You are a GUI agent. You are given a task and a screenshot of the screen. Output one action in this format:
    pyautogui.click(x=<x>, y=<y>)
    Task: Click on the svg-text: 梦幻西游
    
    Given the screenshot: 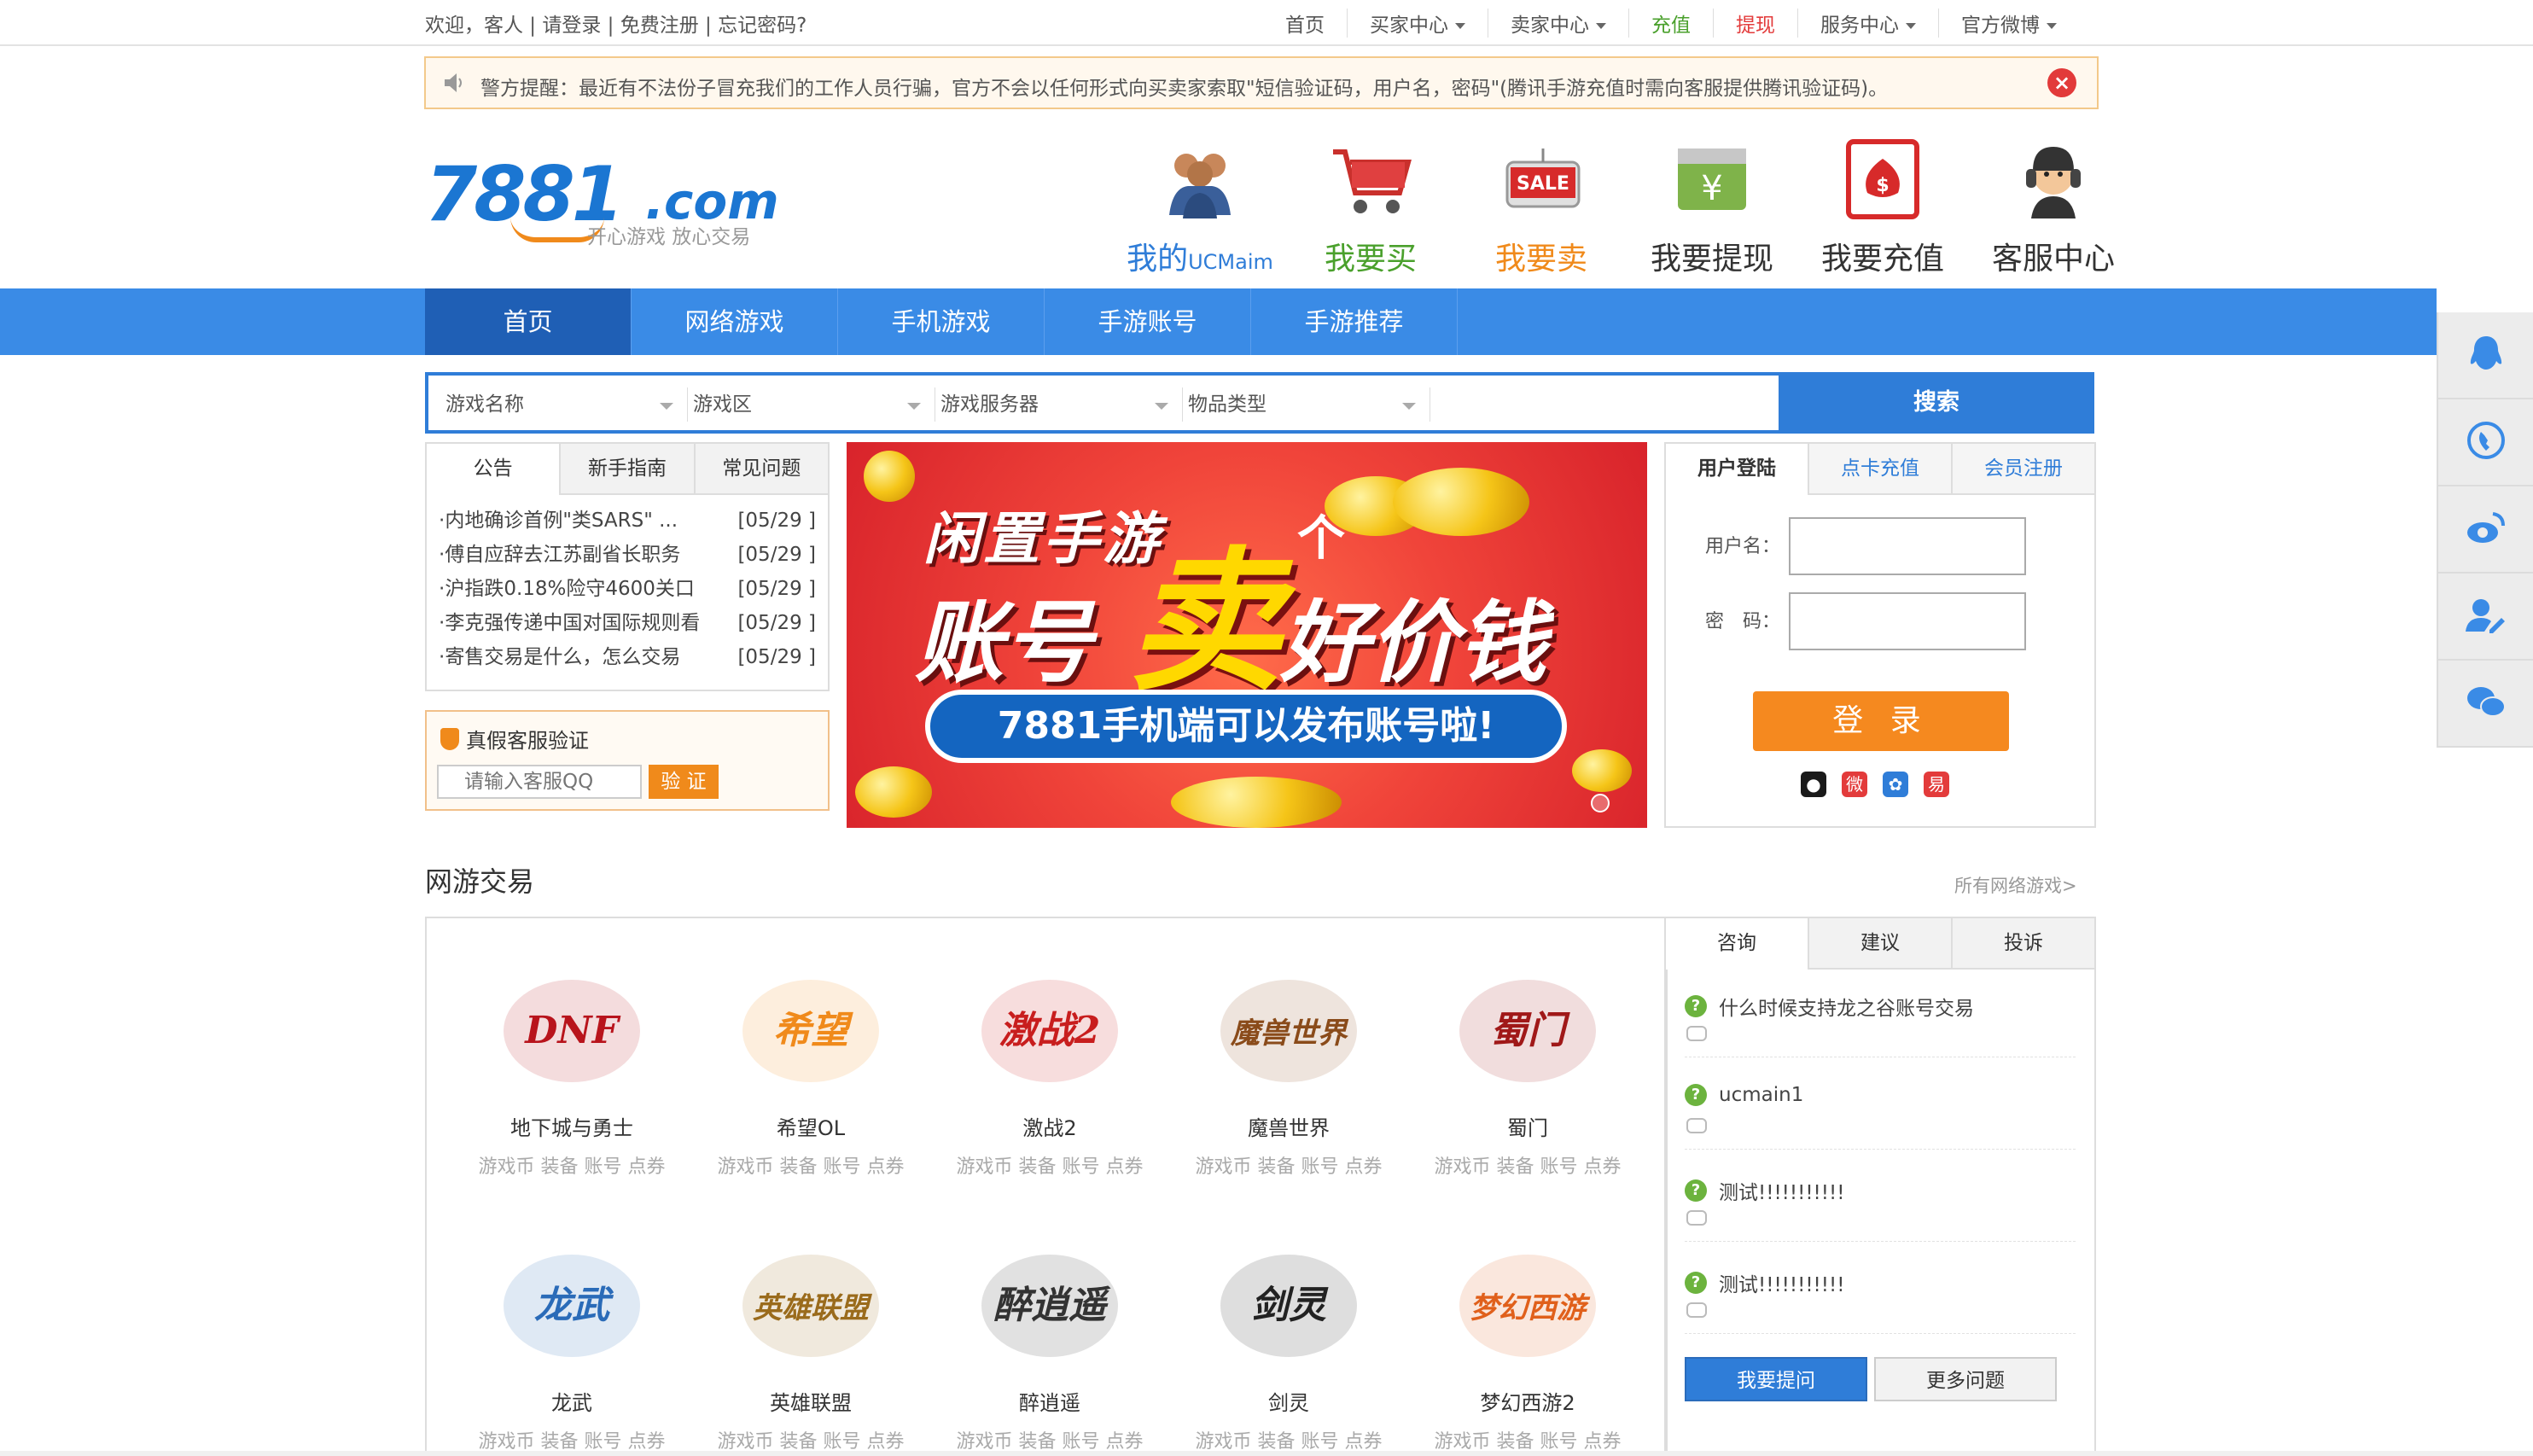 What is the action you would take?
    pyautogui.click(x=1530, y=1308)
    